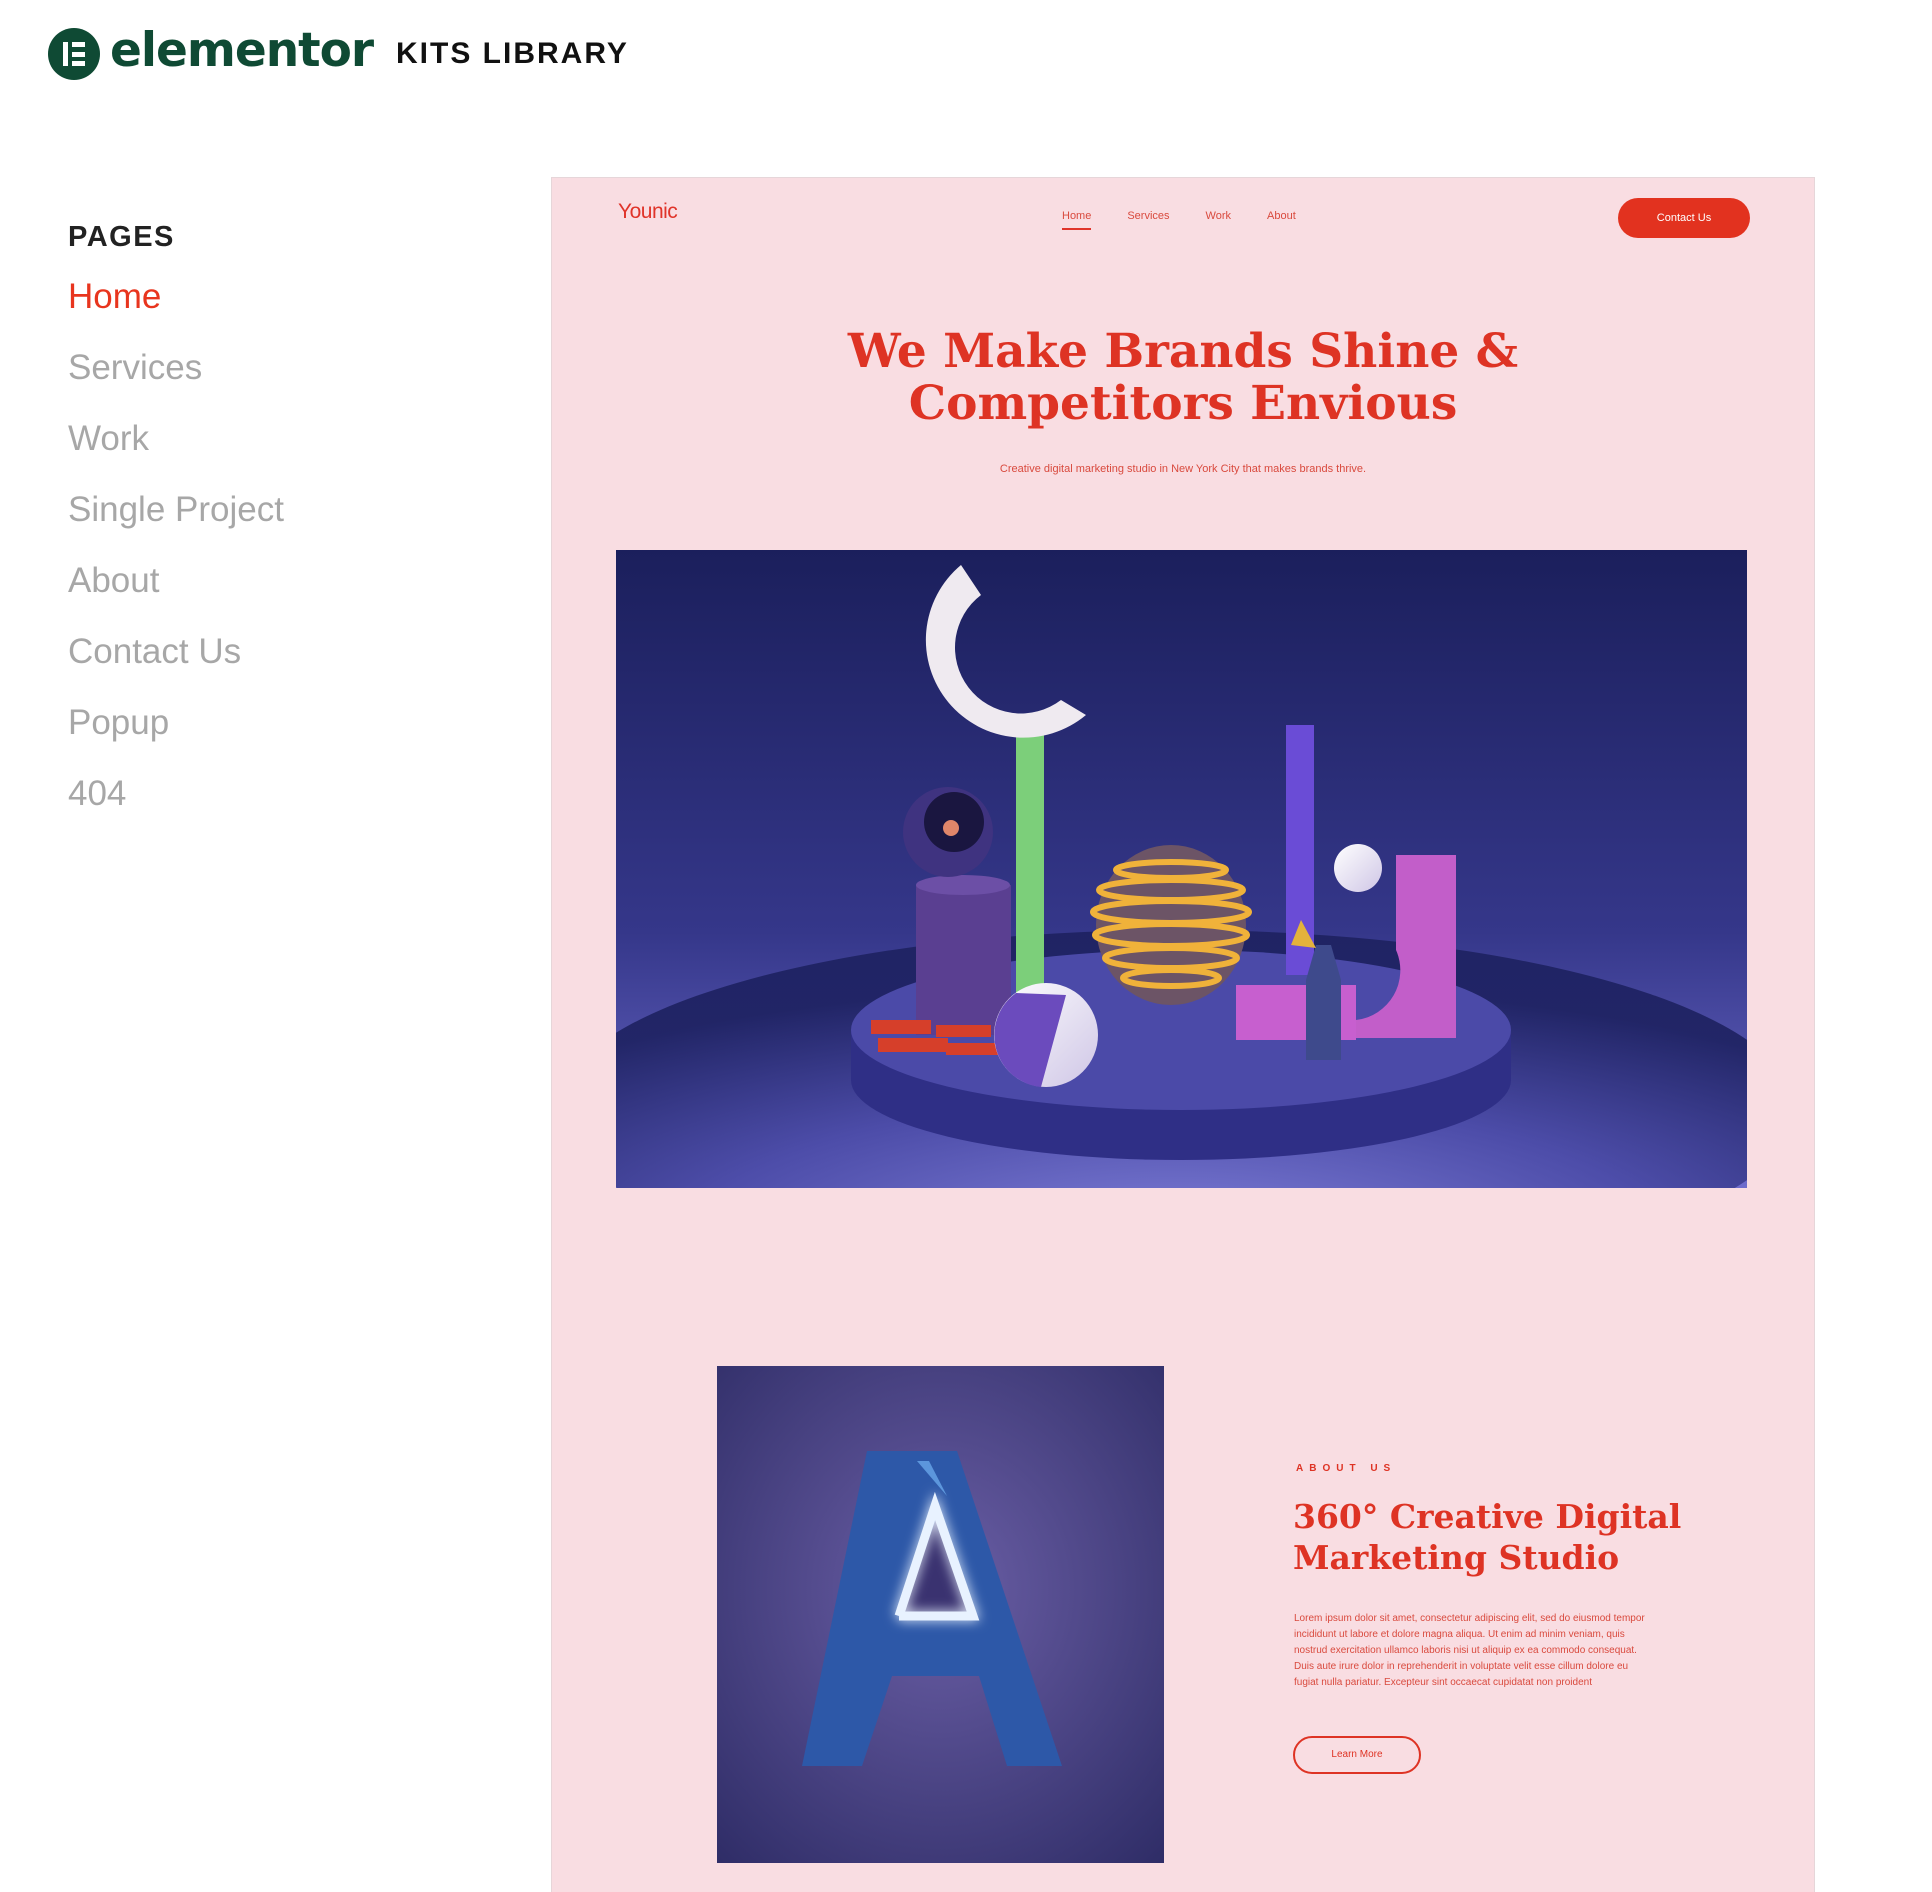  Describe the element at coordinates (268, 804) in the screenshot. I see `page-item-404: 404` at that location.